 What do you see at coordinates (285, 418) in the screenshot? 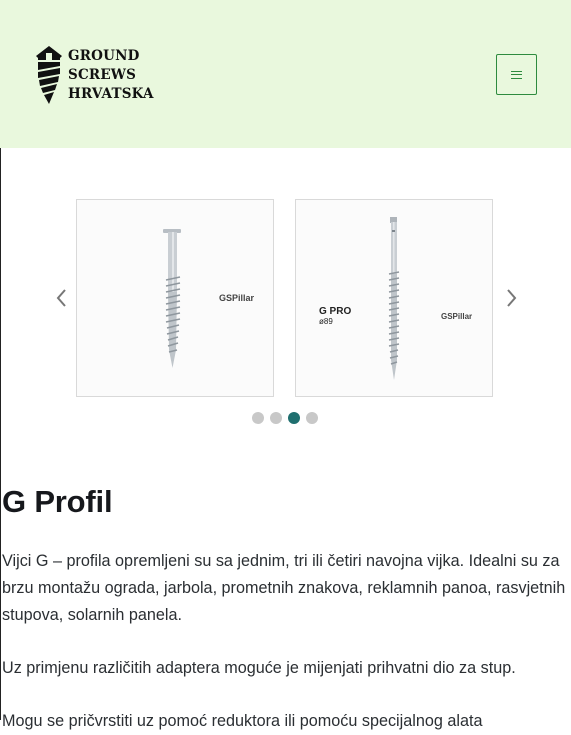
I see `carousel-pagination` at bounding box center [285, 418].